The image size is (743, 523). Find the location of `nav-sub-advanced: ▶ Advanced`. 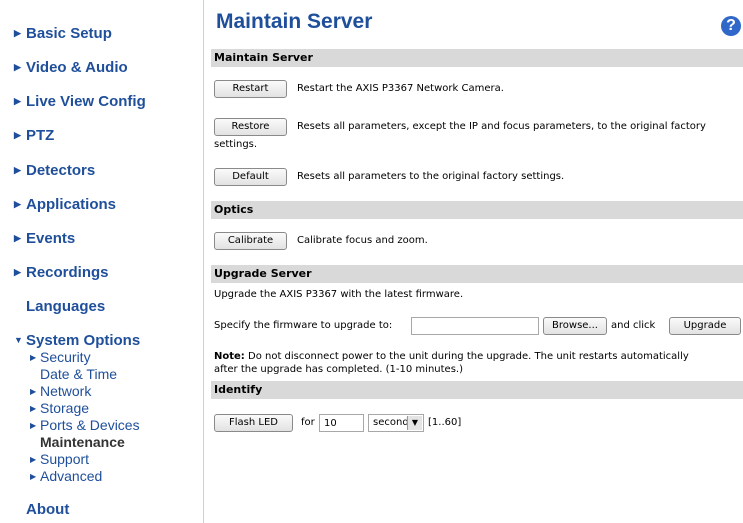

nav-sub-advanced: ▶ Advanced is located at coordinates (66, 476).